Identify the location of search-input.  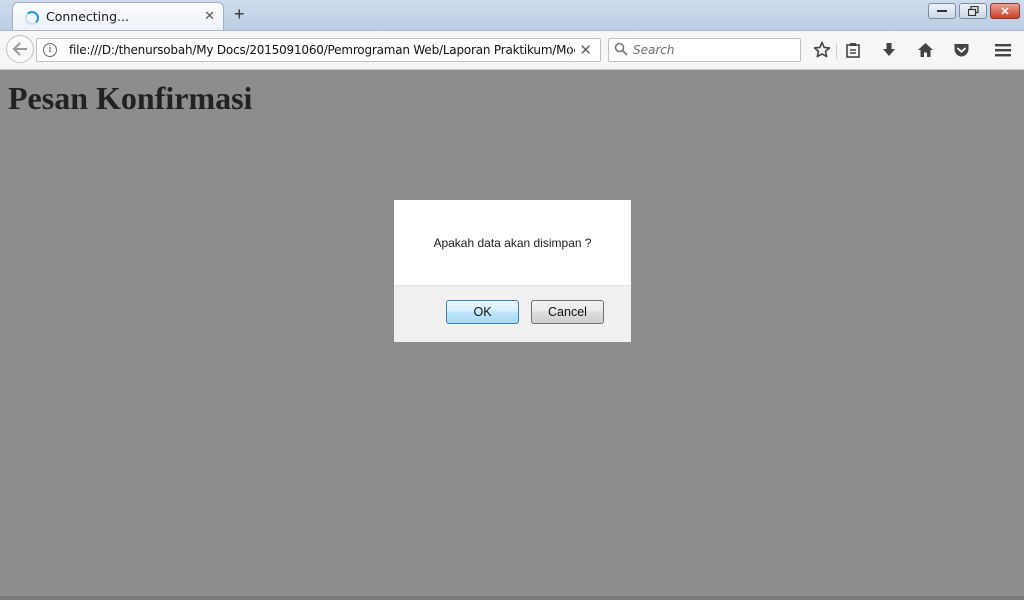
(713, 50).